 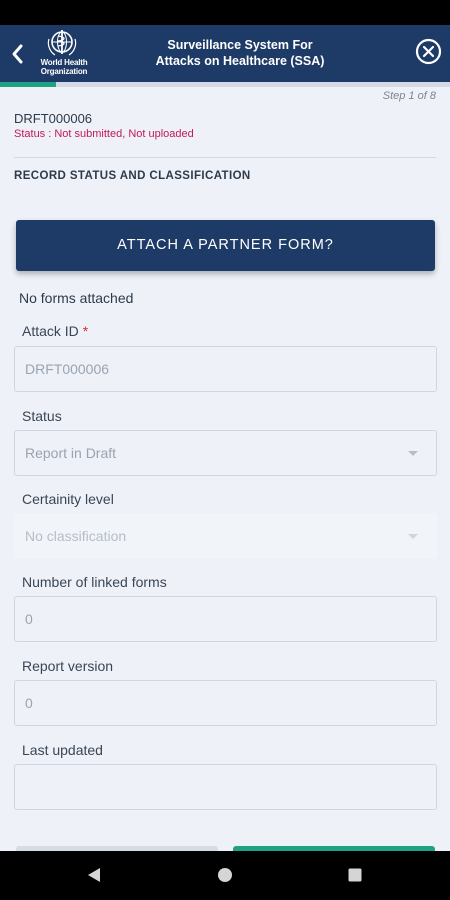 What do you see at coordinates (94, 875) in the screenshot?
I see `triangle-back-icon` at bounding box center [94, 875].